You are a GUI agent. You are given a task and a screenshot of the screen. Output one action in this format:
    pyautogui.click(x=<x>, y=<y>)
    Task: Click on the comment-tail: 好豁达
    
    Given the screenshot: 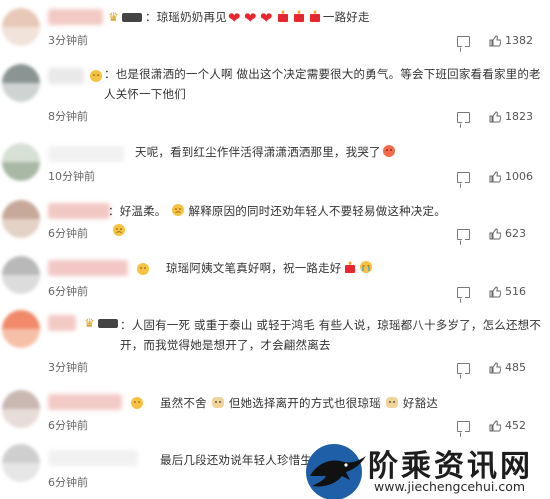 What is the action you would take?
    pyautogui.click(x=420, y=403)
    